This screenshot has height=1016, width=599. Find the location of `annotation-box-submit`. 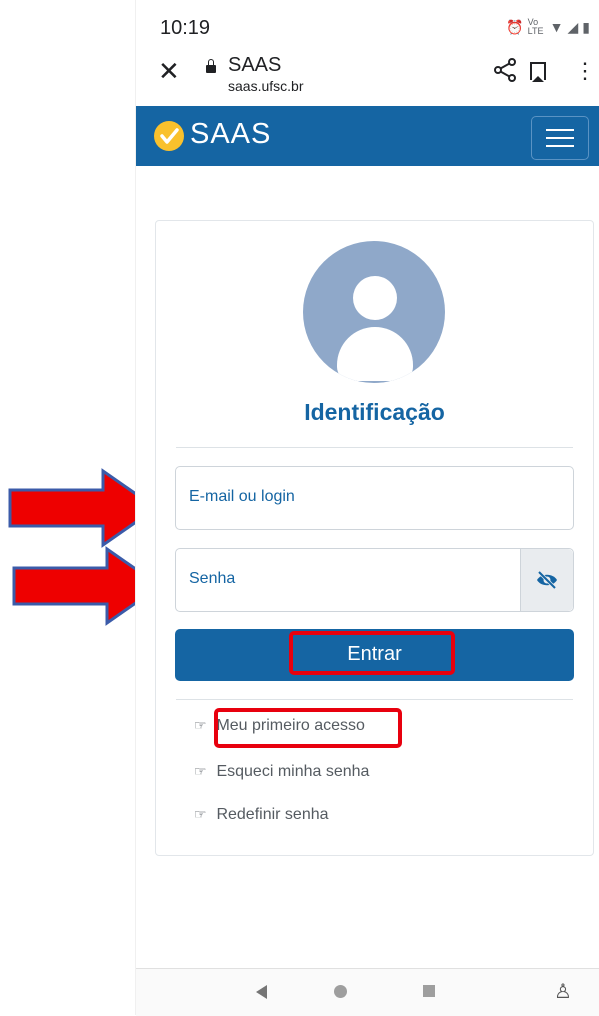

annotation-box-submit is located at coordinates (372, 653).